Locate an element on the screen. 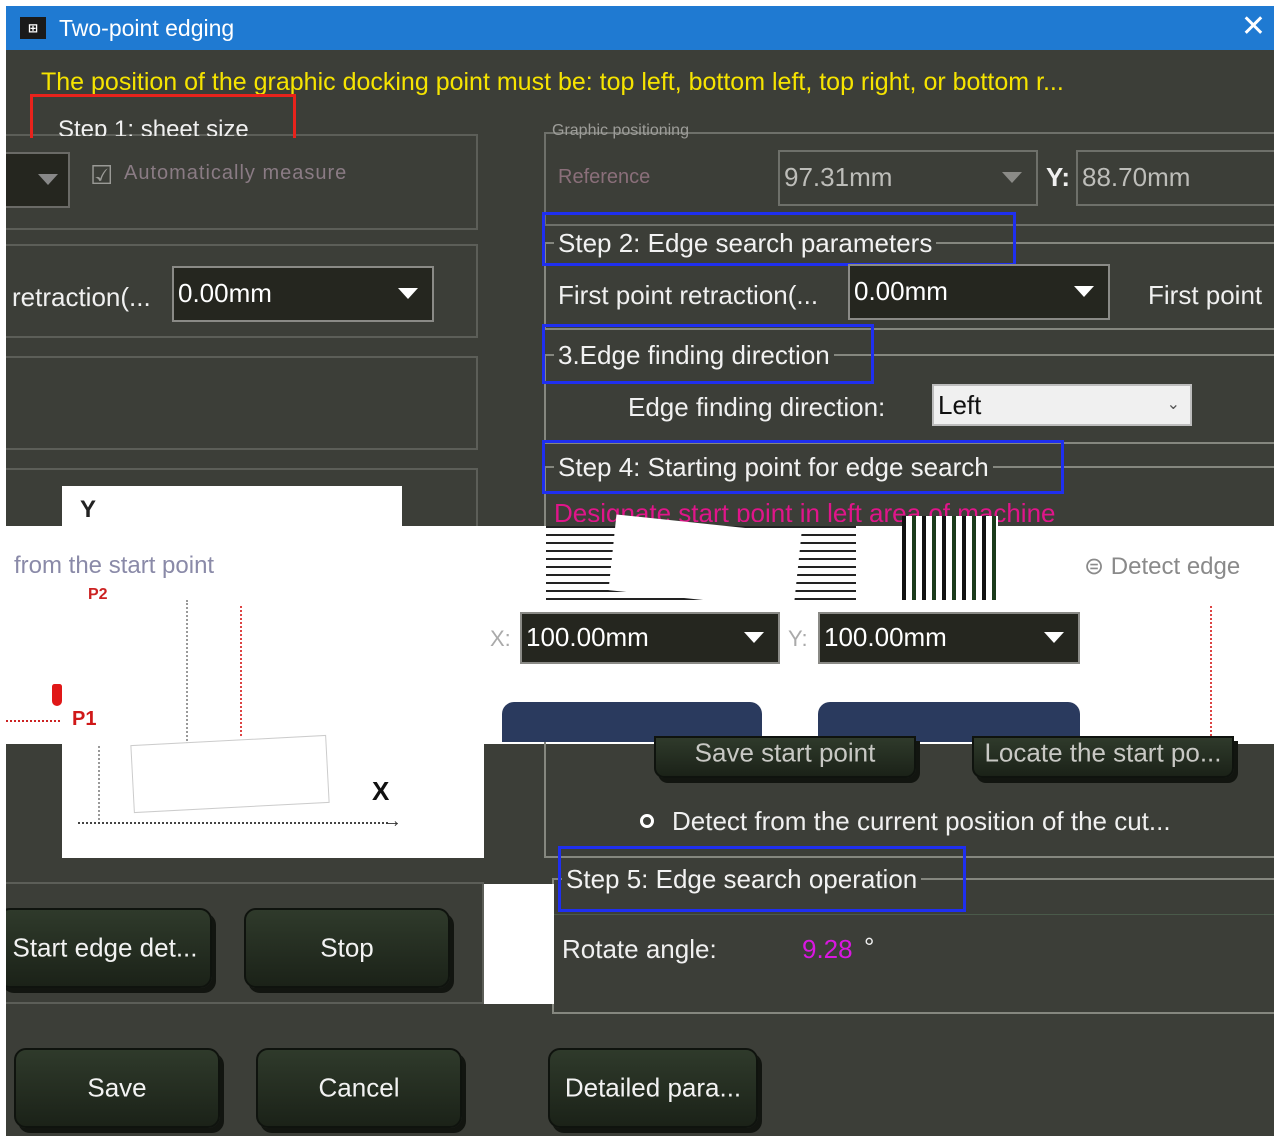  from-start-point-label: from the start point is located at coordinates (114, 565).